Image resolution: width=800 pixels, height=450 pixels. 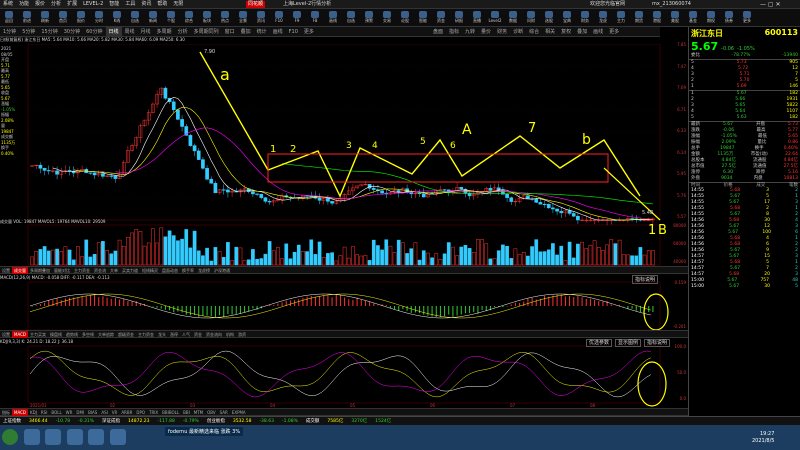 I want to click on tab-period: 统计, so click(x=262, y=32).